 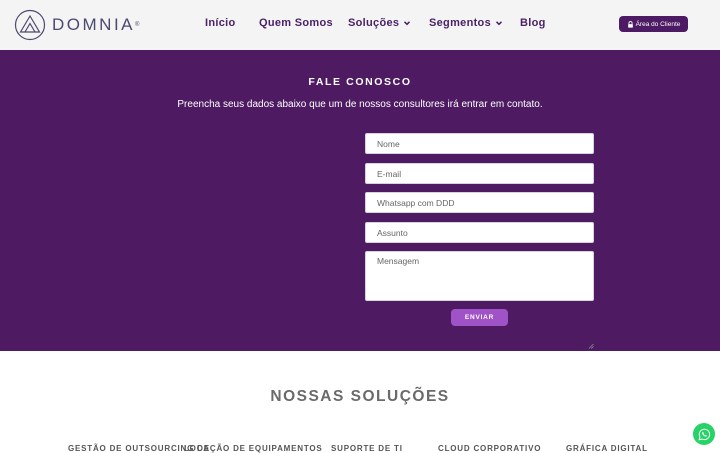 What do you see at coordinates (607, 448) in the screenshot?
I see `solution-item-grafica: GRÁFICA DIGITAL` at bounding box center [607, 448].